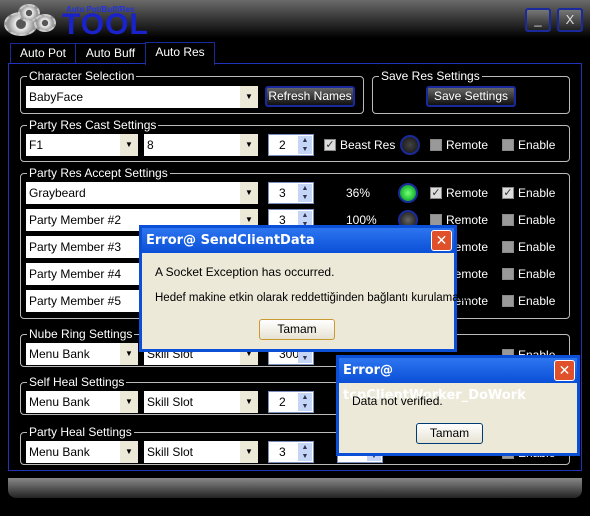 The height and width of the screenshot is (516, 590). Describe the element at coordinates (75, 274) in the screenshot. I see `combo-value: Party Member #4` at that location.